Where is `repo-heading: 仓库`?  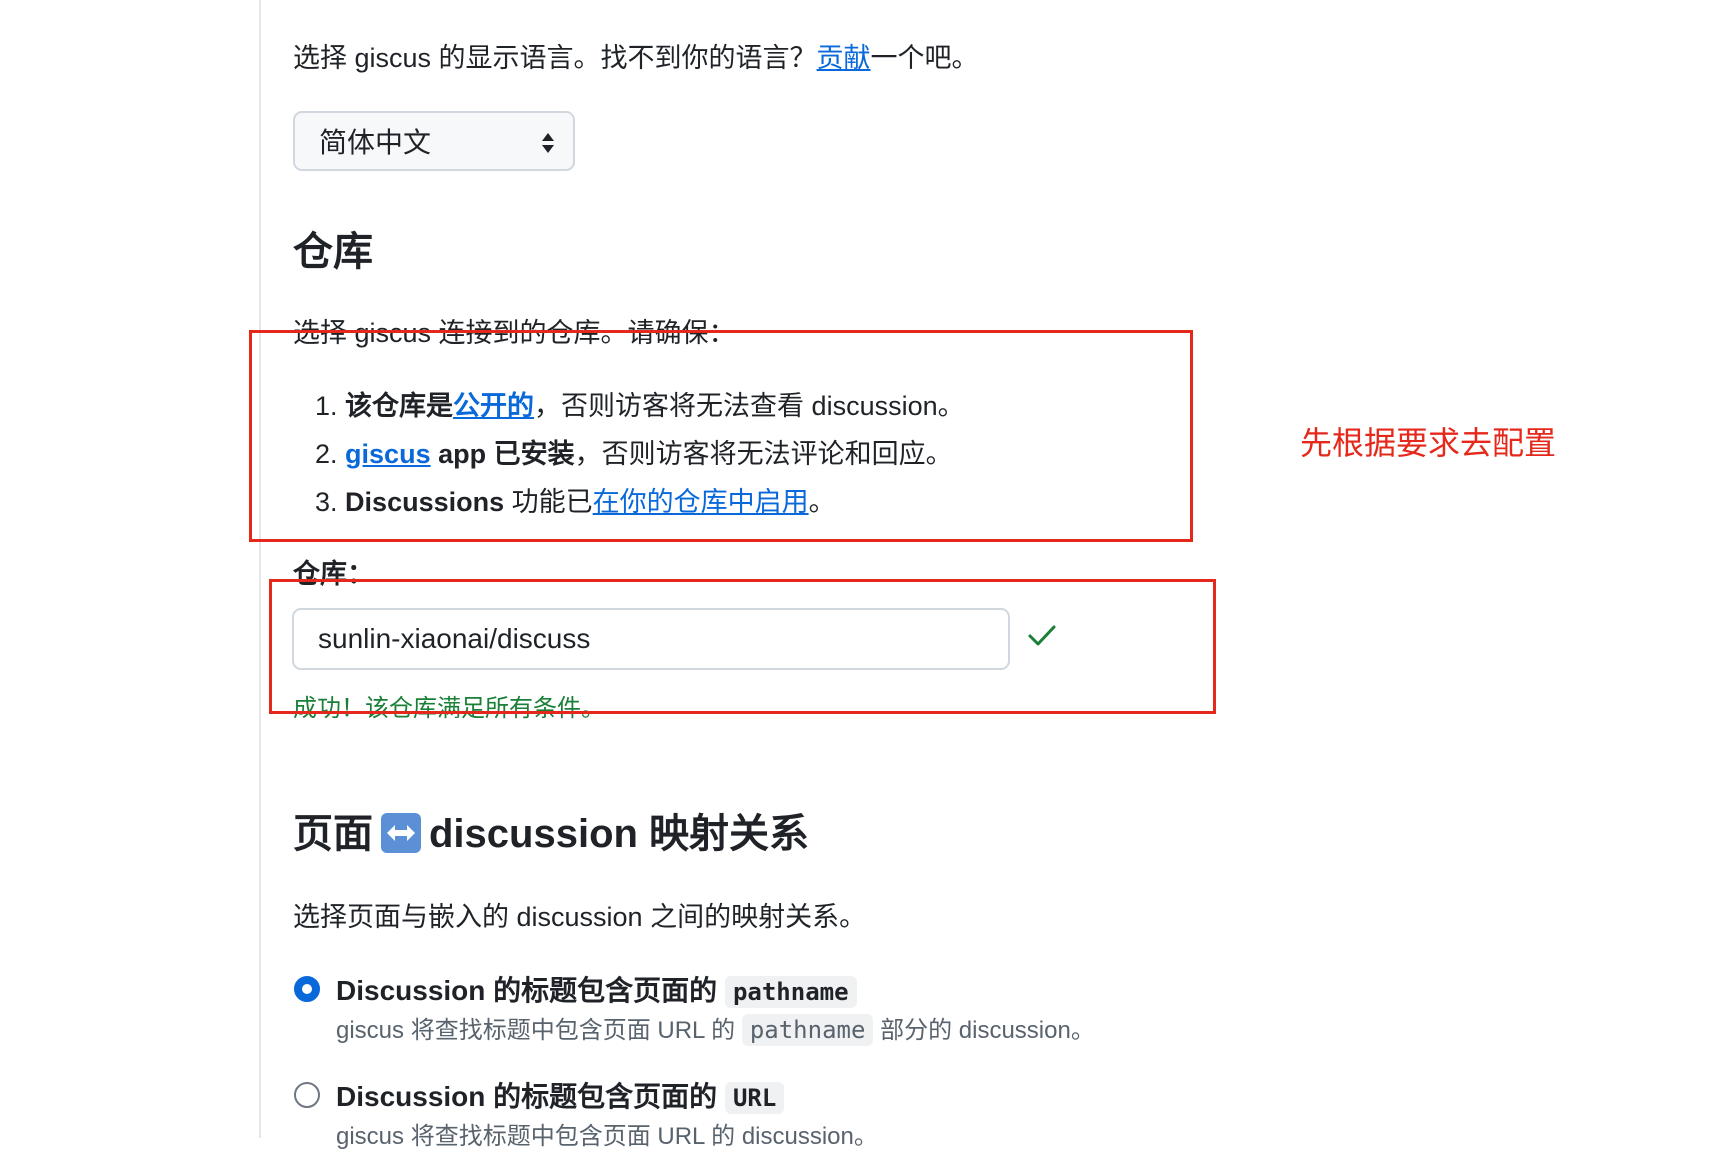 repo-heading: 仓库 is located at coordinates (333, 252).